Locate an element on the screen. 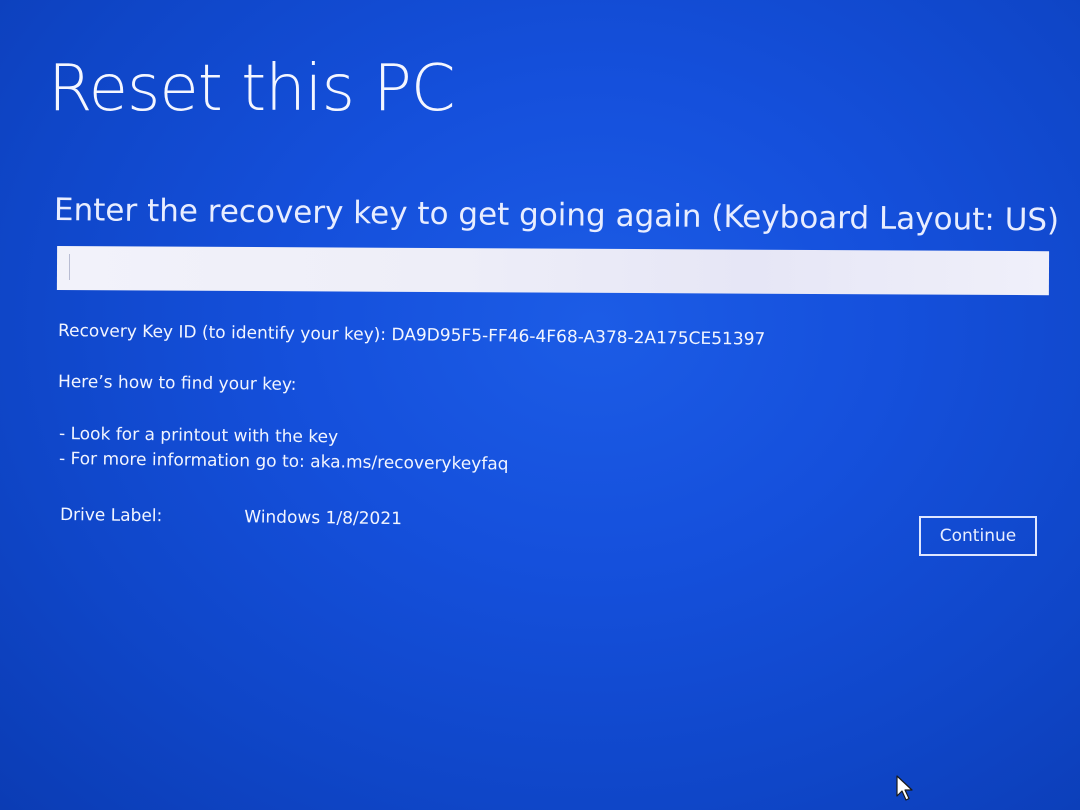 The image size is (1080, 810). redacted-area is located at coordinates (203, 521).